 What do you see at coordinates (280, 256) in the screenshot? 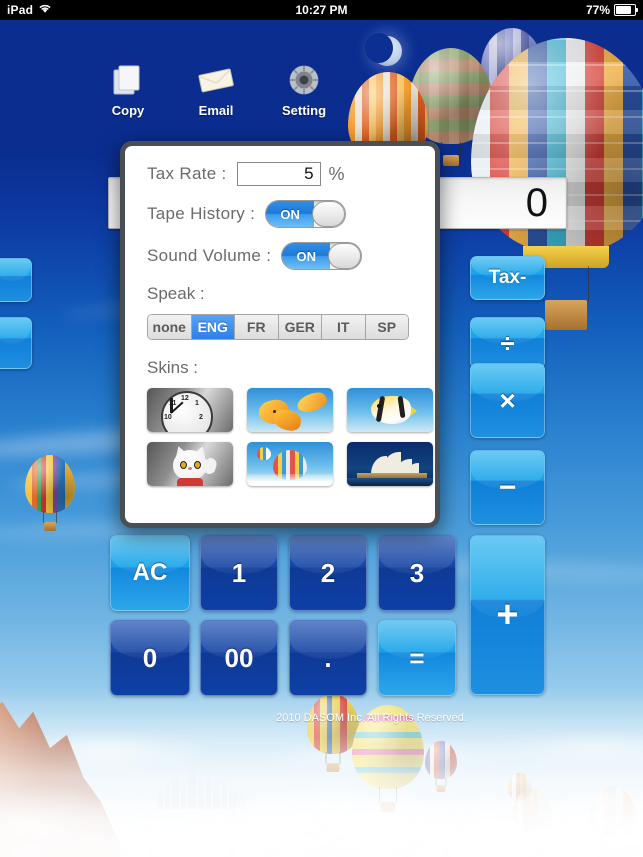
I see `sound-volume-row: Sound Volume : ON` at bounding box center [280, 256].